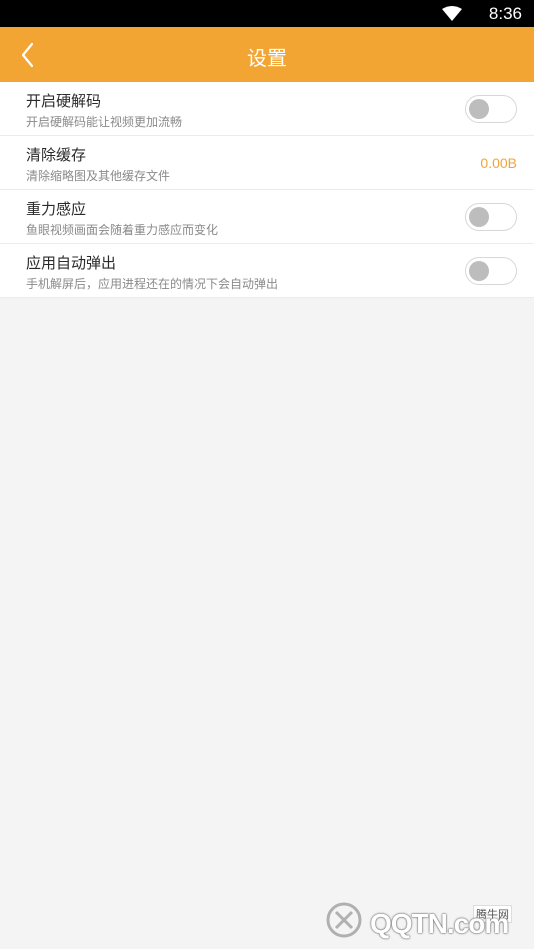 The width and height of the screenshot is (534, 949). I want to click on setting-gravity-sensor: 重力感应 鱼眼视频画面会随着重力感应而变化, so click(267, 217).